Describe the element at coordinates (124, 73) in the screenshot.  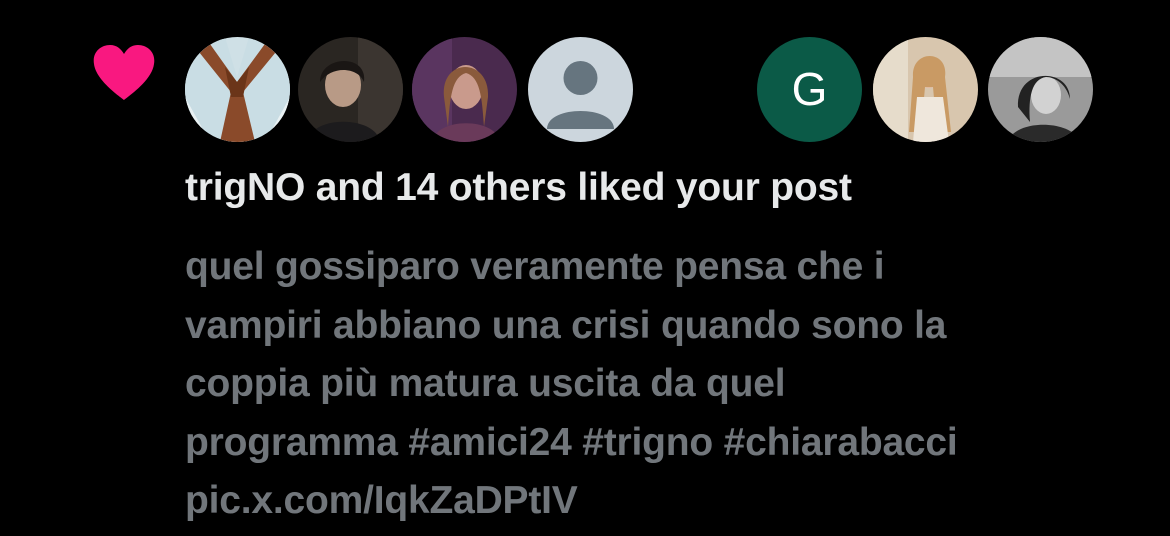
I see `heart-icon` at that location.